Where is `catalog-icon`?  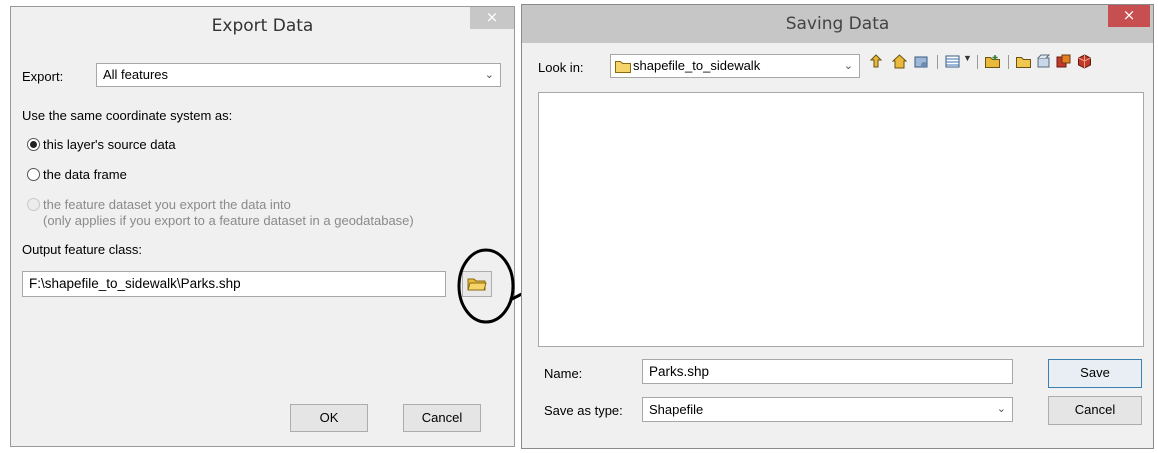
catalog-icon is located at coordinates (1063, 61).